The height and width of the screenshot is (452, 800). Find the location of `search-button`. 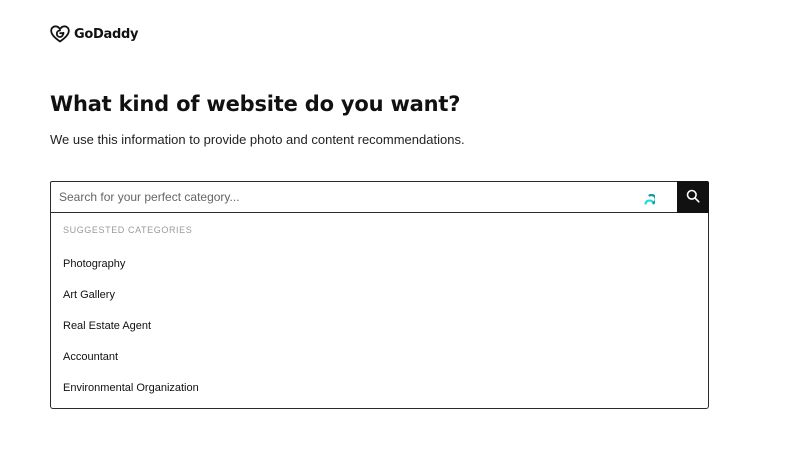

search-button is located at coordinates (693, 197).